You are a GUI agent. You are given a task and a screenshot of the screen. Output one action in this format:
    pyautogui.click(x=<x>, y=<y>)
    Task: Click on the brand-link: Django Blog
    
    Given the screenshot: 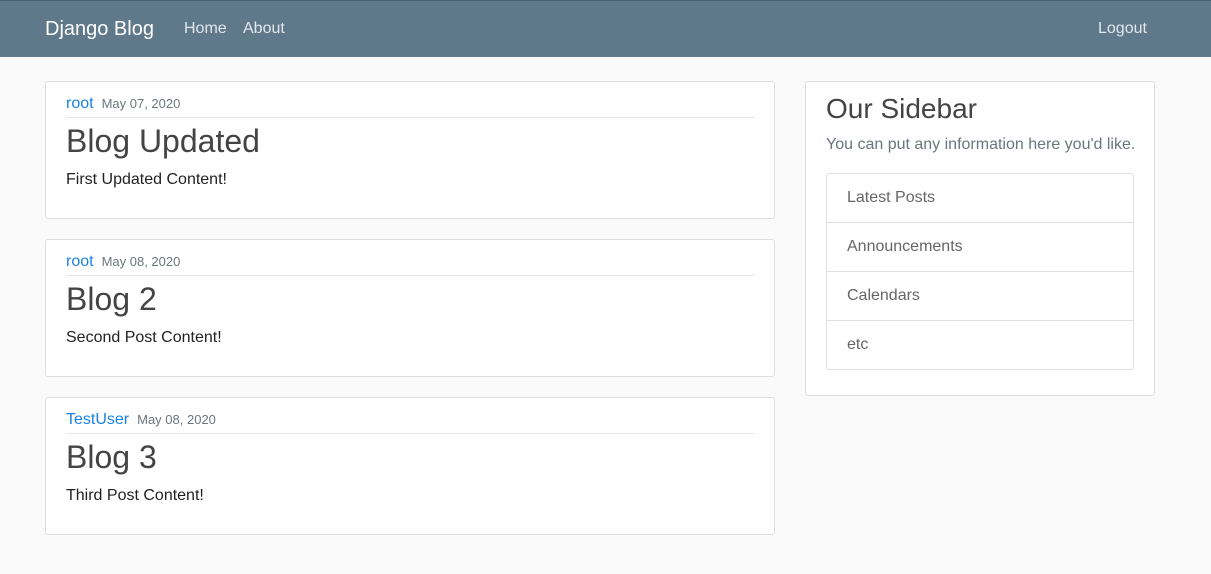 What is the action you would take?
    pyautogui.click(x=99, y=29)
    